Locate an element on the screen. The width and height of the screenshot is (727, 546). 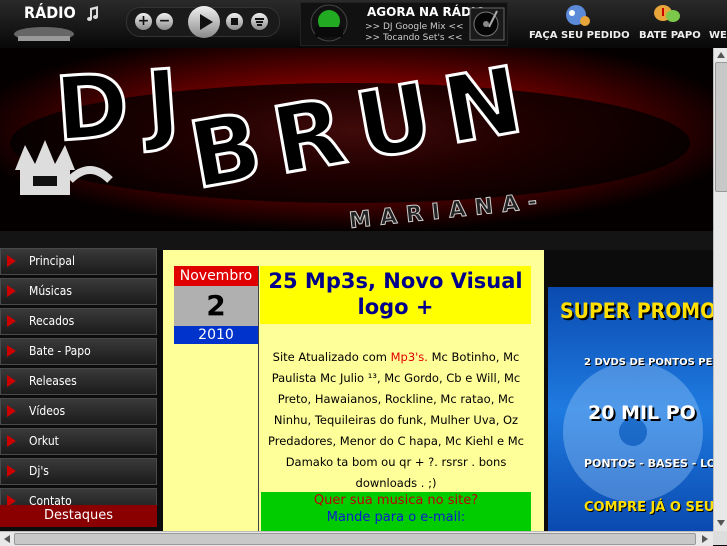
menu-item-musicas: Músicas is located at coordinates (78, 291).